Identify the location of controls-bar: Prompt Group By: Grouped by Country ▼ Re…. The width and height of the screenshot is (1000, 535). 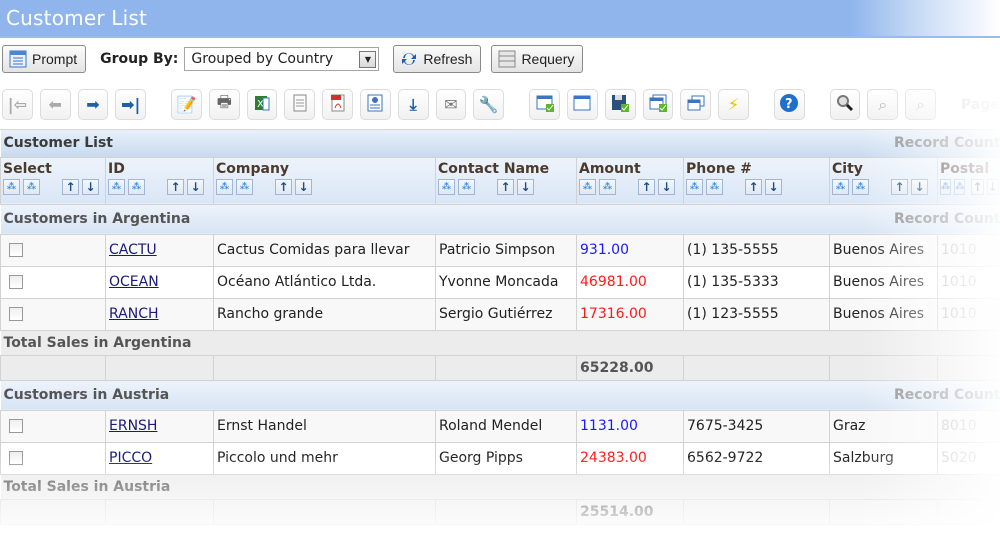
(500, 59).